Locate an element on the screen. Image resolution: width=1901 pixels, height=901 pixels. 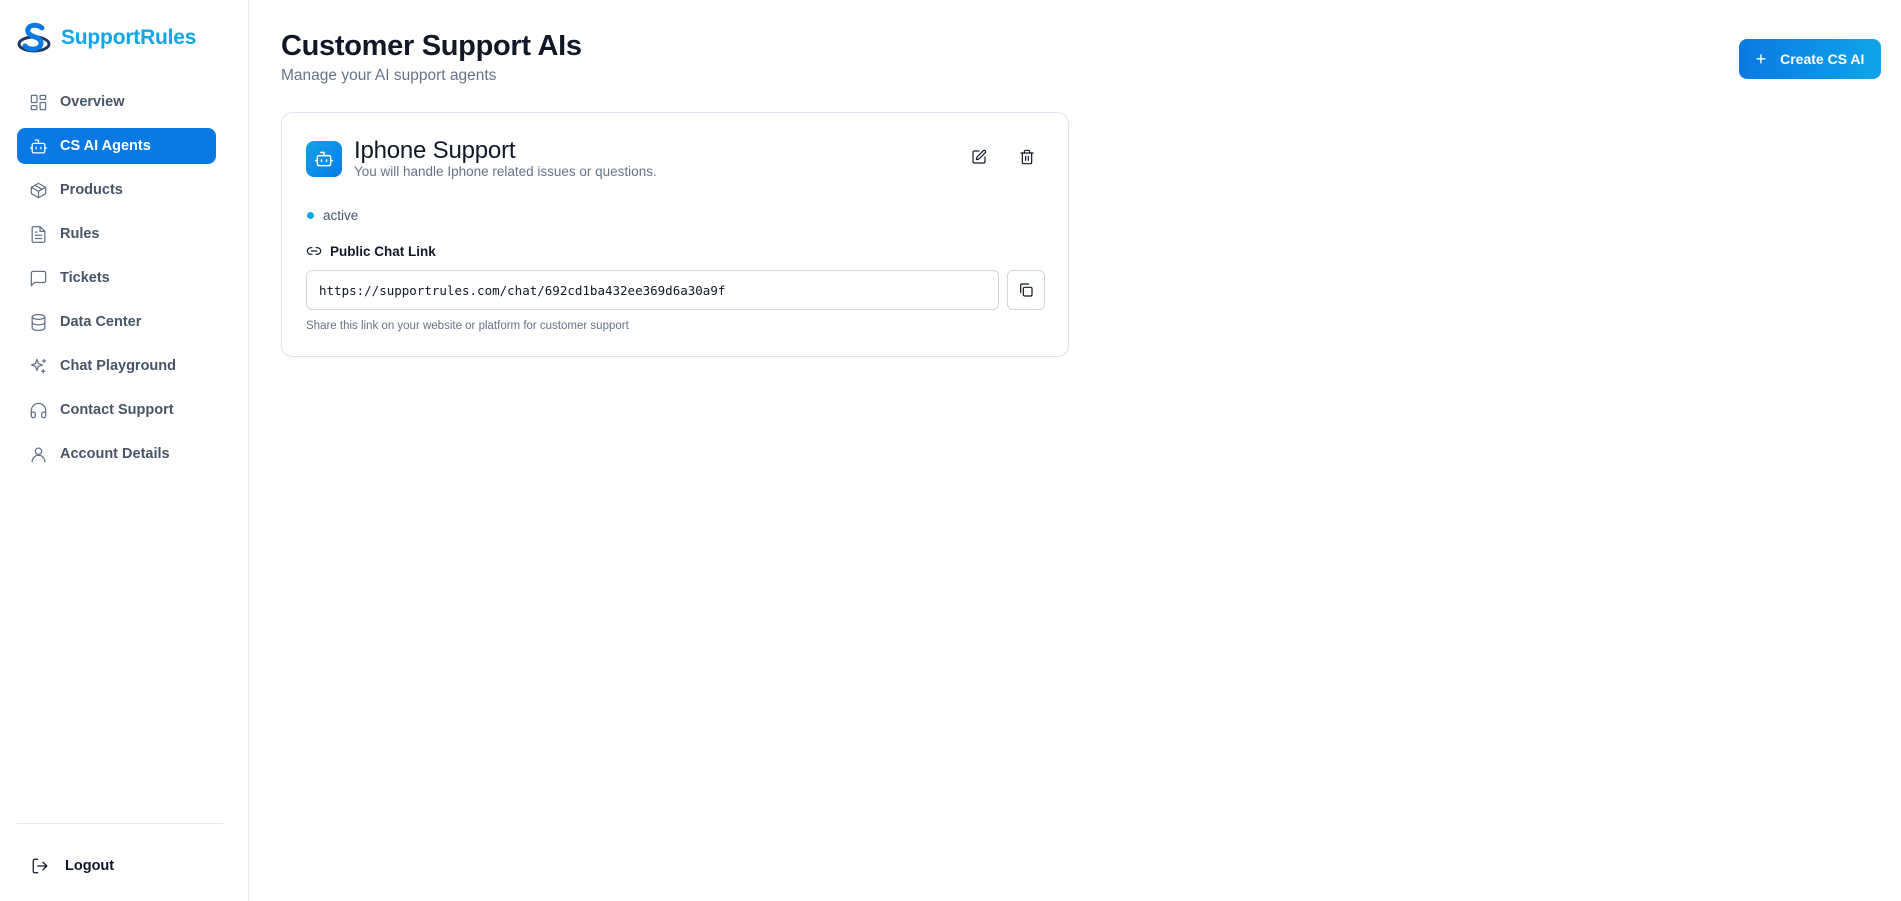
sidebar-item-label: Tickets is located at coordinates (85, 278).